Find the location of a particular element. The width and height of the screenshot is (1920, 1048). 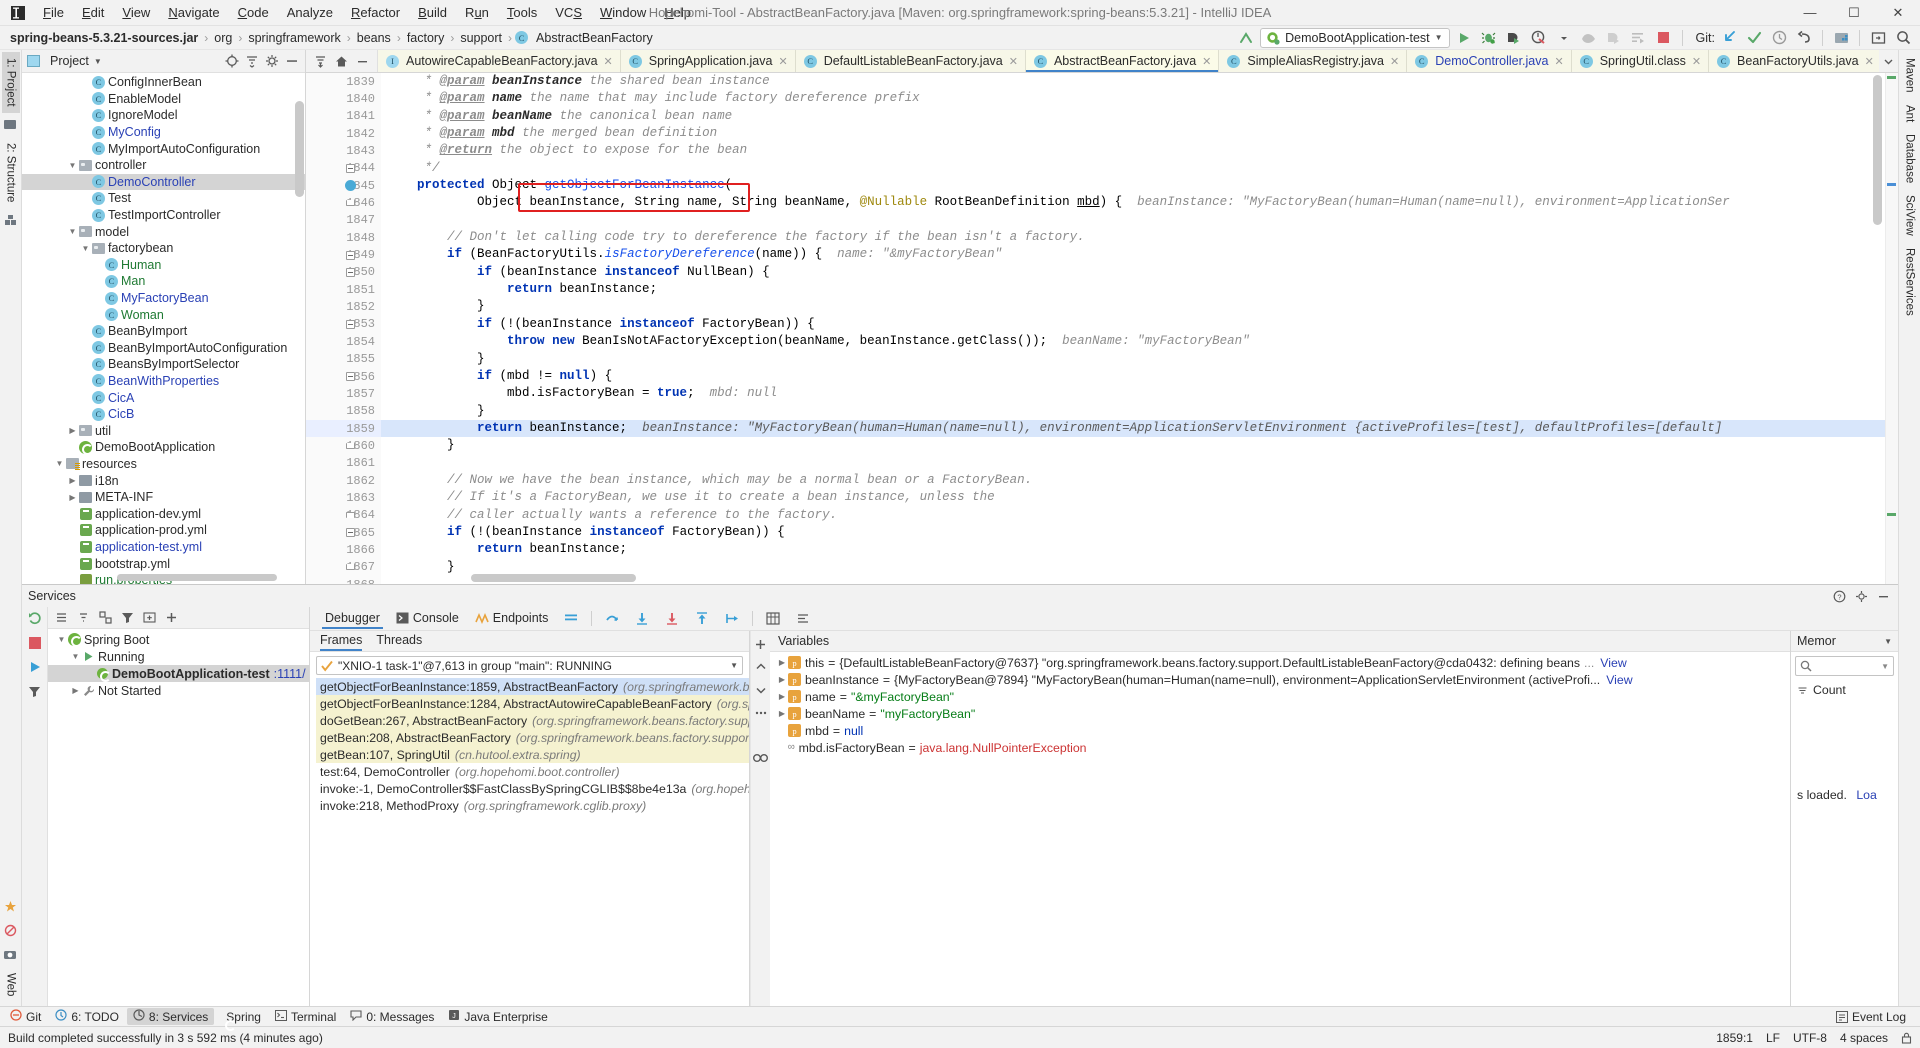

tool-window-button-messages: 0: Messages is located at coordinates (392, 1017).